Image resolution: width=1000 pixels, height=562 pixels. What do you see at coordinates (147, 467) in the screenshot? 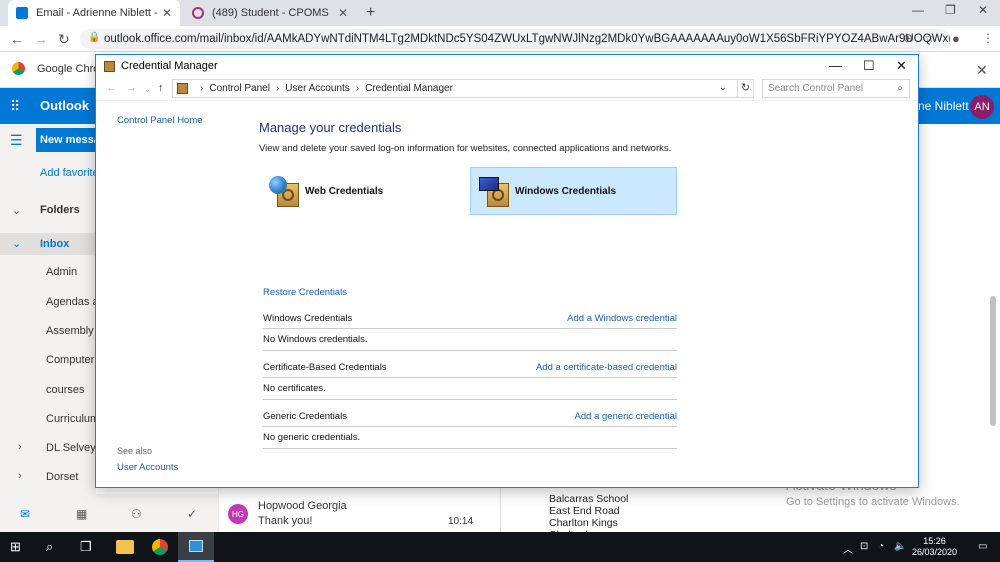
I see `user-accounts-link: User Accounts` at bounding box center [147, 467].